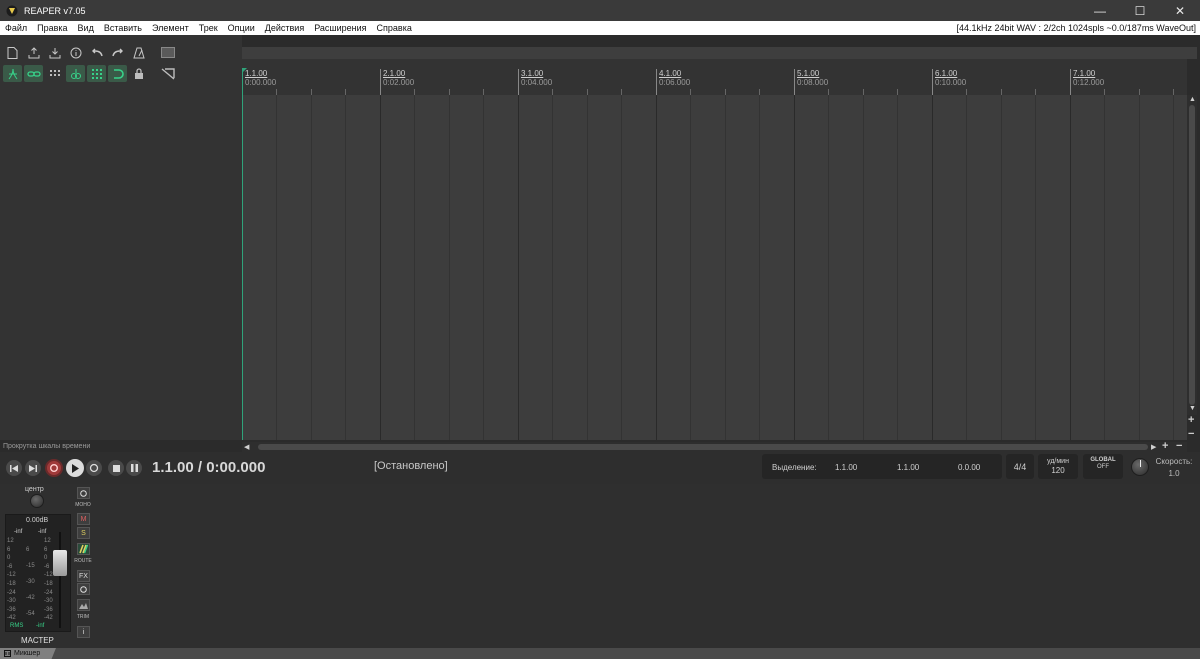  I want to click on metronome-icon, so click(138, 52).